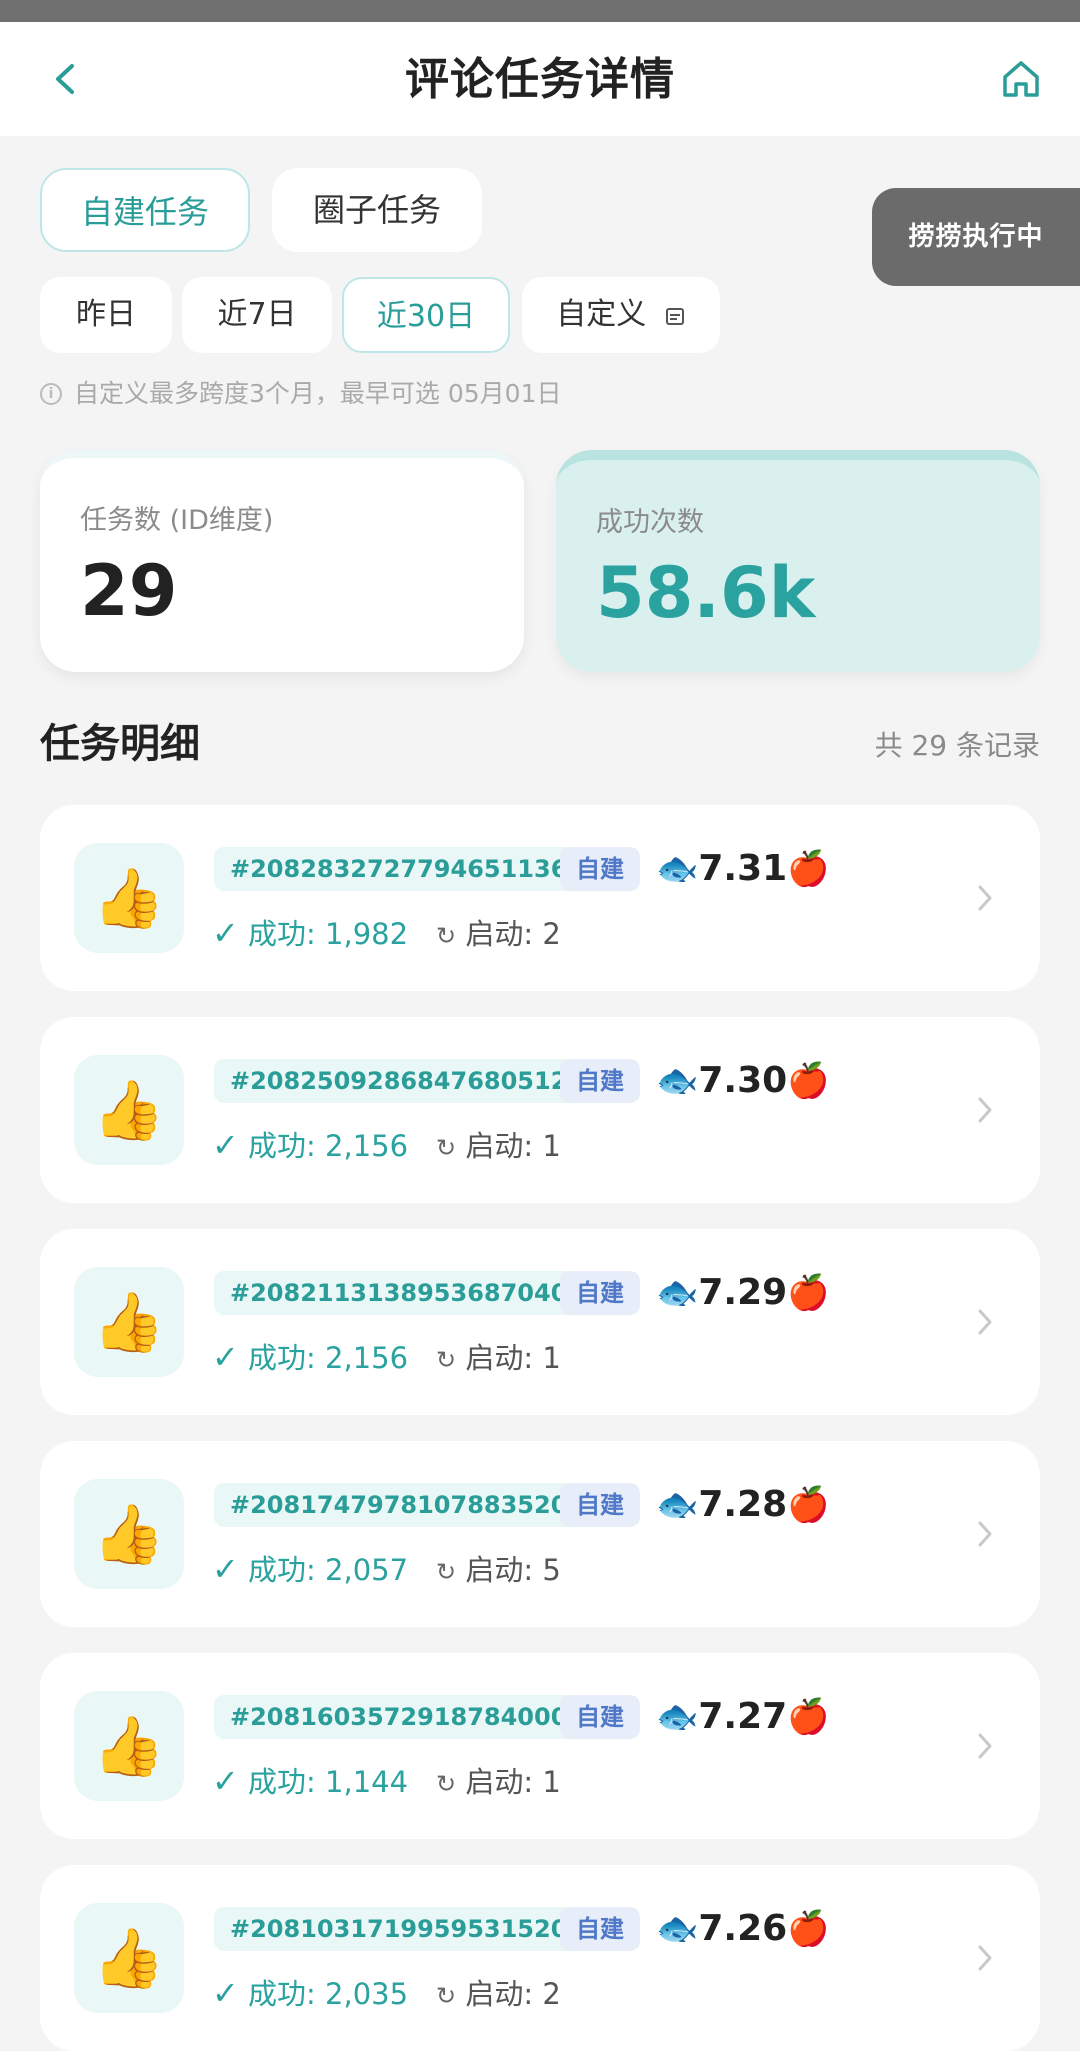 The height and width of the screenshot is (2051, 1080). What do you see at coordinates (318, 393) in the screenshot?
I see `hint-text: 自定义最多跨度3个月，最早可选 05月01日` at bounding box center [318, 393].